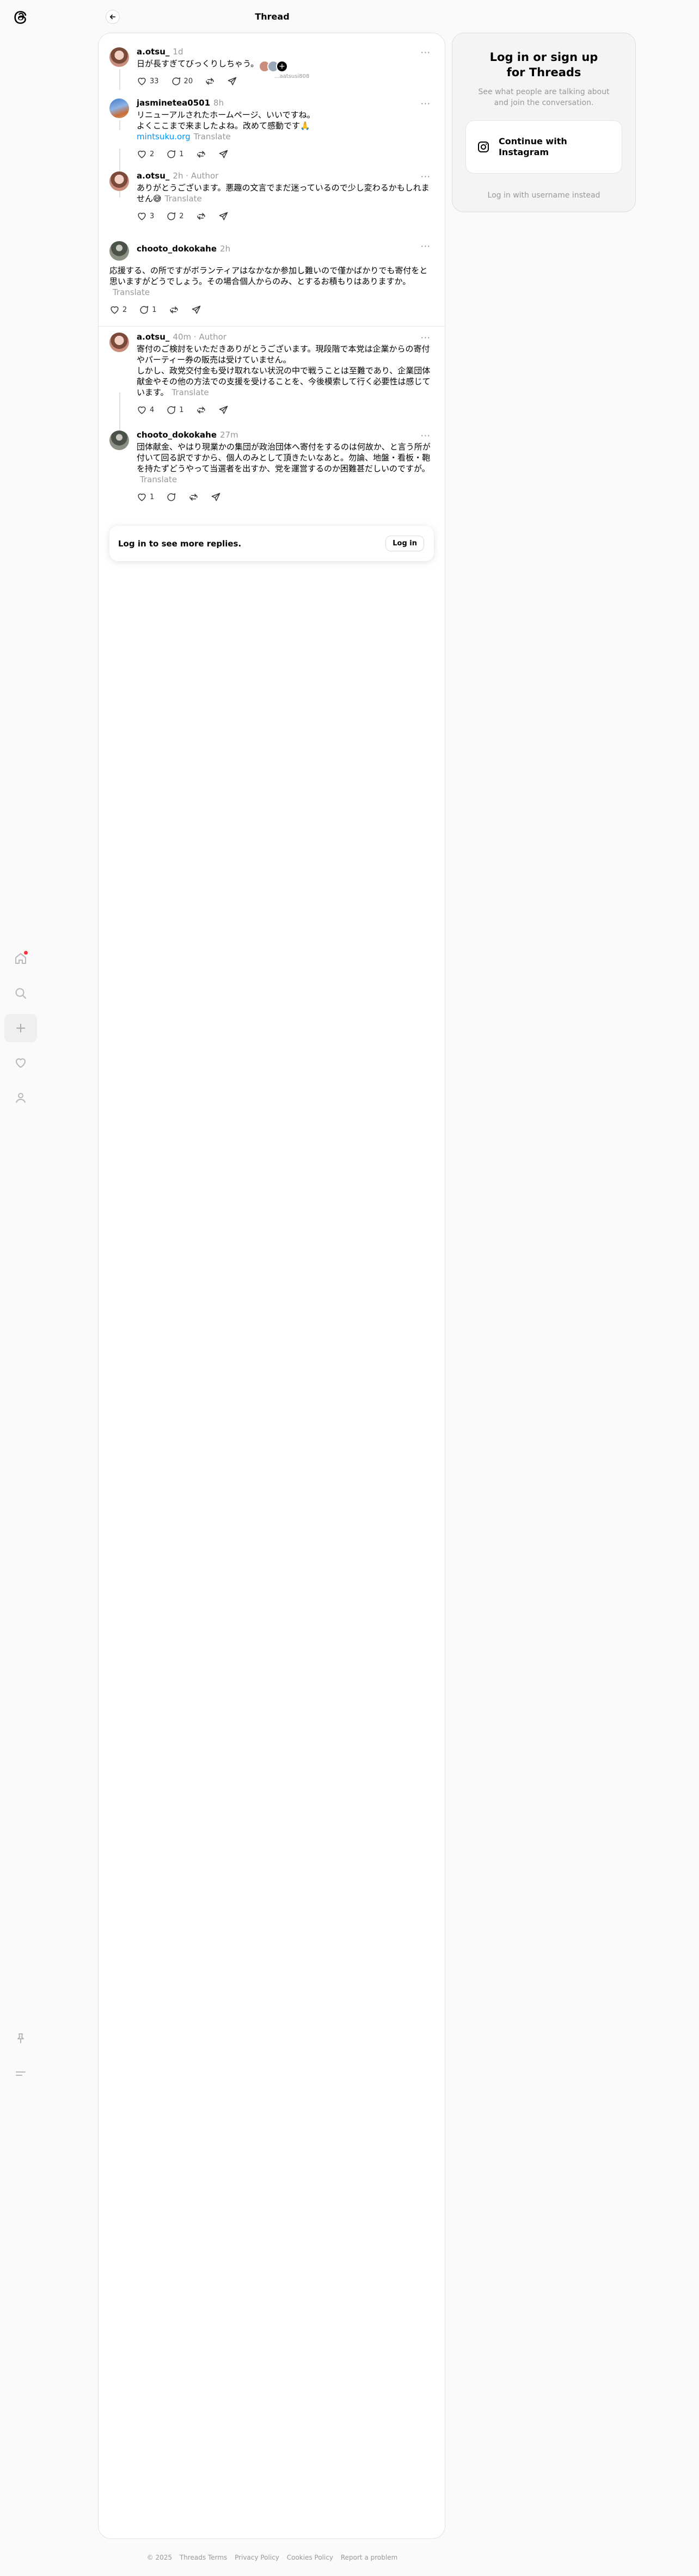  Describe the element at coordinates (310, 2557) in the screenshot. I see `footer-link-cookies: Cookies Policy` at that location.